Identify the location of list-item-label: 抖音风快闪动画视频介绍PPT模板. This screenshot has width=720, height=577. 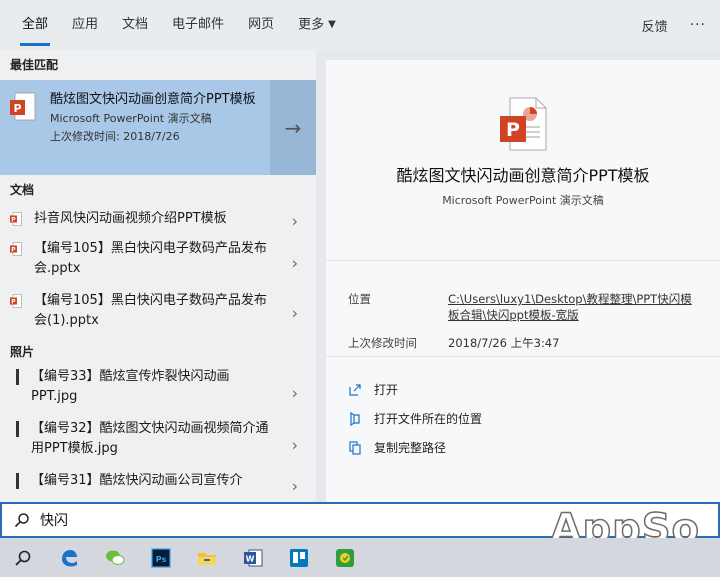
(130, 218).